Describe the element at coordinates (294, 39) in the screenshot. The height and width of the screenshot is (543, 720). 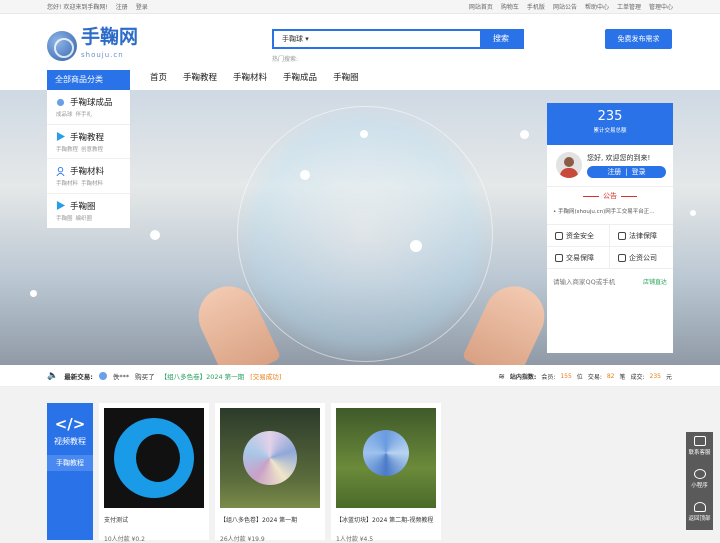
I see `search-category-select: 手鞠球 ▾` at that location.